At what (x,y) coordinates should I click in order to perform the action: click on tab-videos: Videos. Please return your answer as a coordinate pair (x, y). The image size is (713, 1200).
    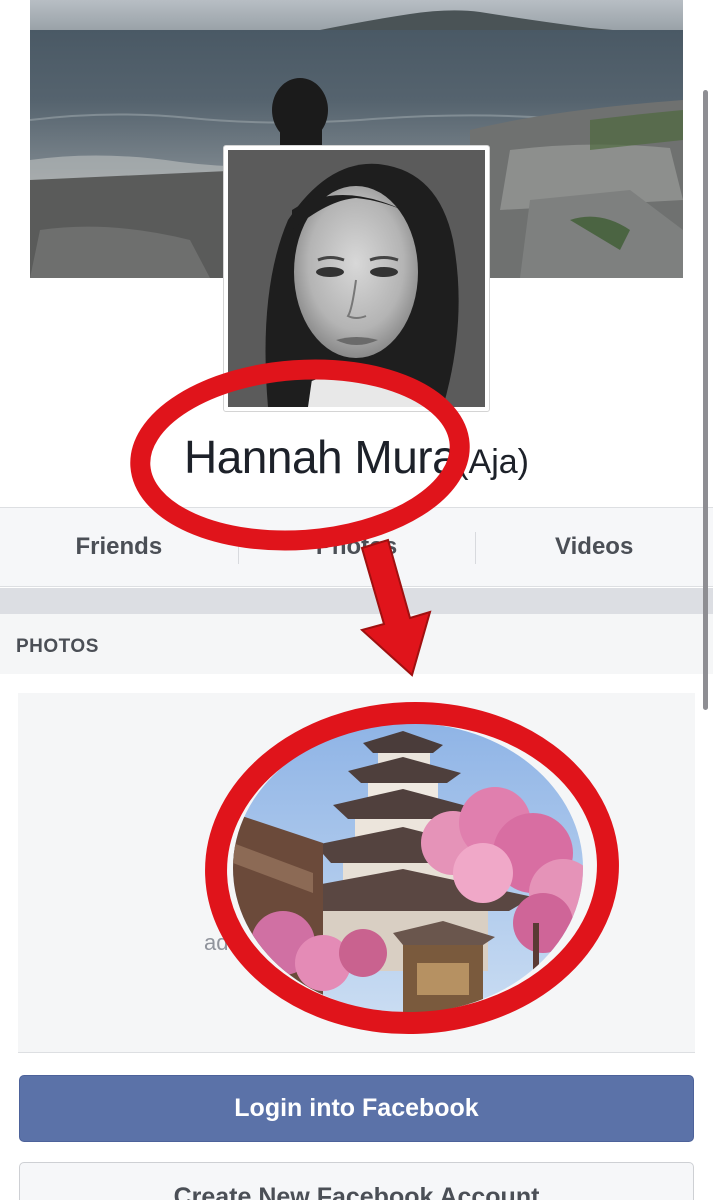
    Looking at the image, I should click on (594, 547).